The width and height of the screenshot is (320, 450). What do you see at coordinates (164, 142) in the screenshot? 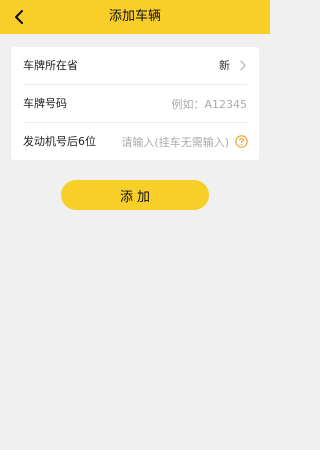
I see `engine-number-input` at bounding box center [164, 142].